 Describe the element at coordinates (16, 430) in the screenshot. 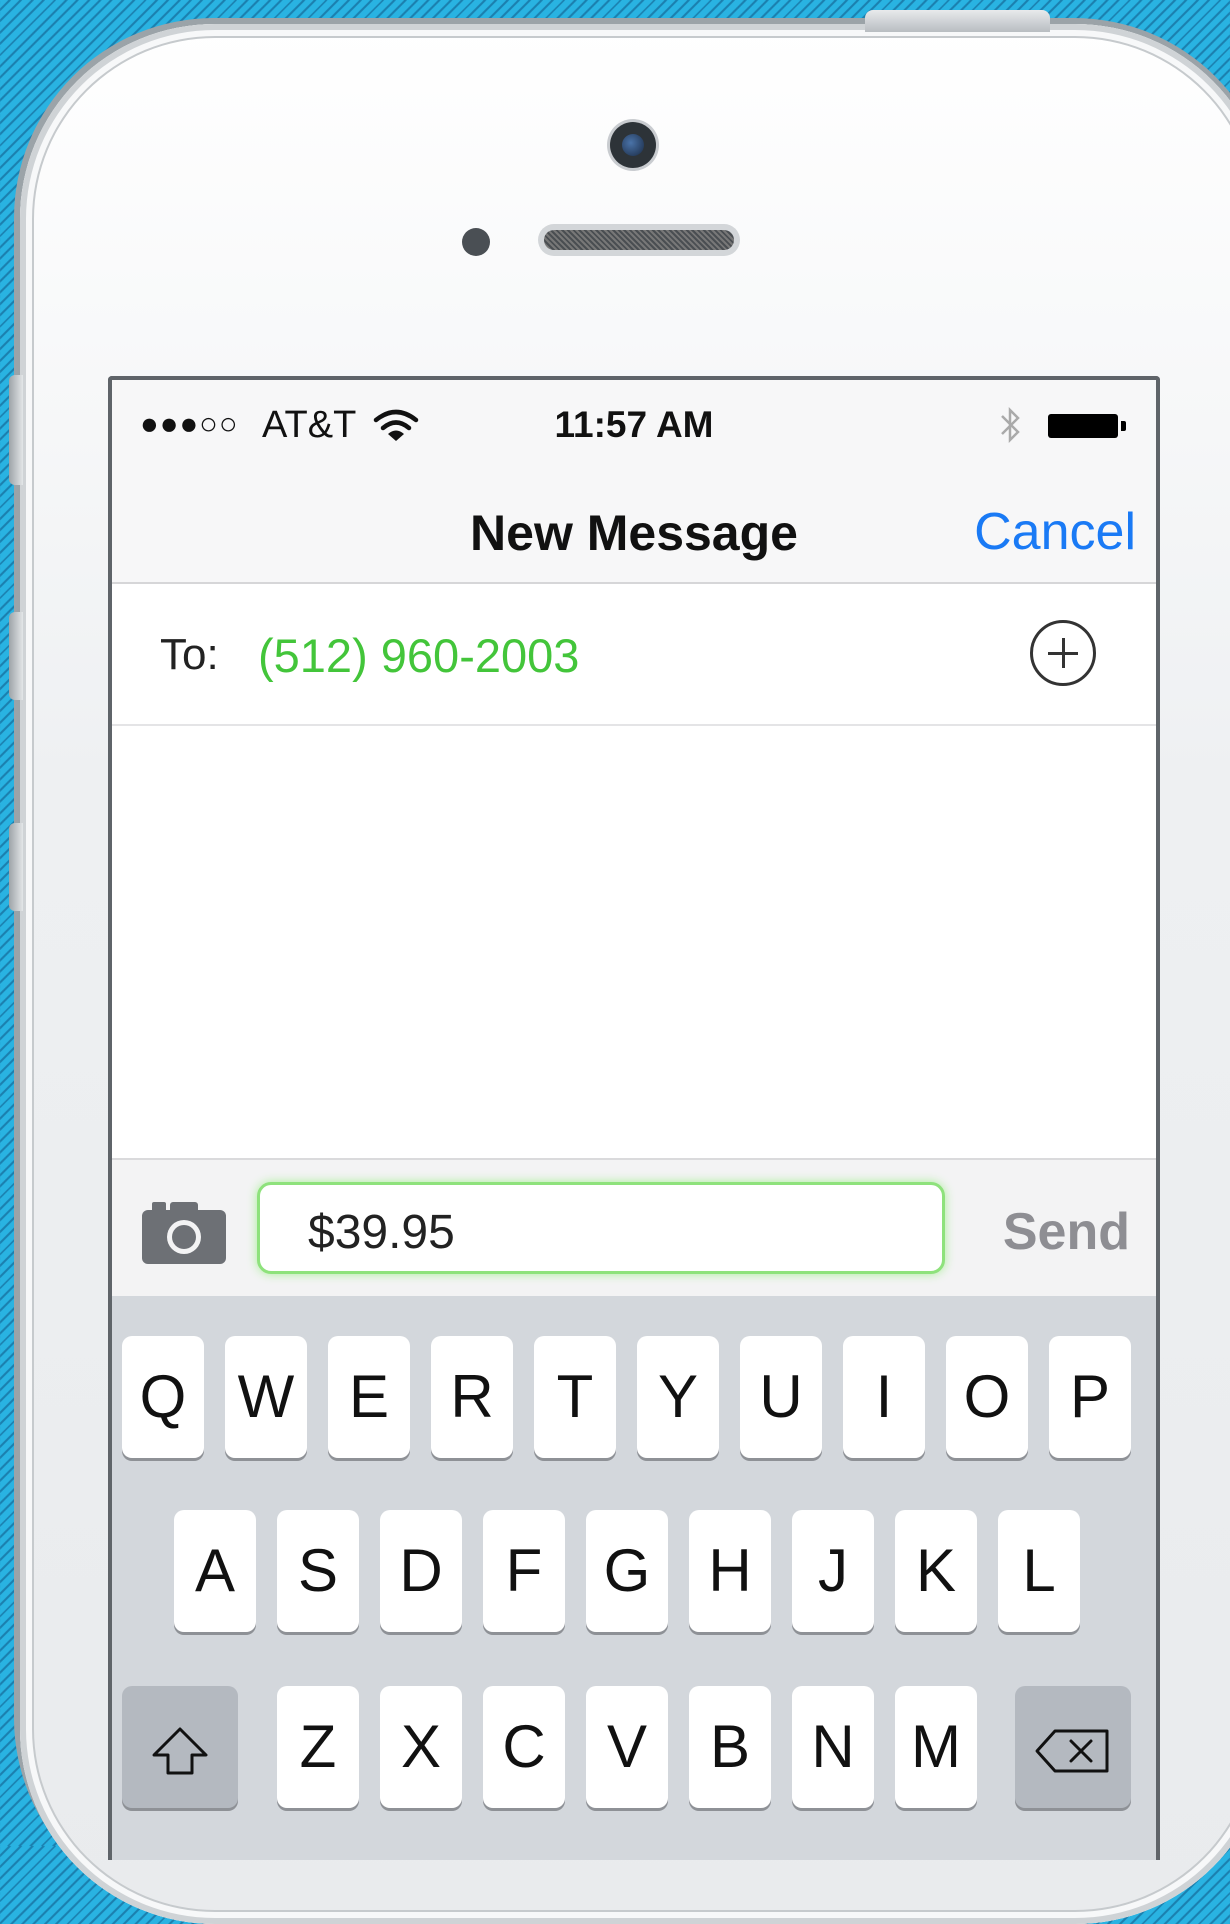

I see `mute-switch` at that location.